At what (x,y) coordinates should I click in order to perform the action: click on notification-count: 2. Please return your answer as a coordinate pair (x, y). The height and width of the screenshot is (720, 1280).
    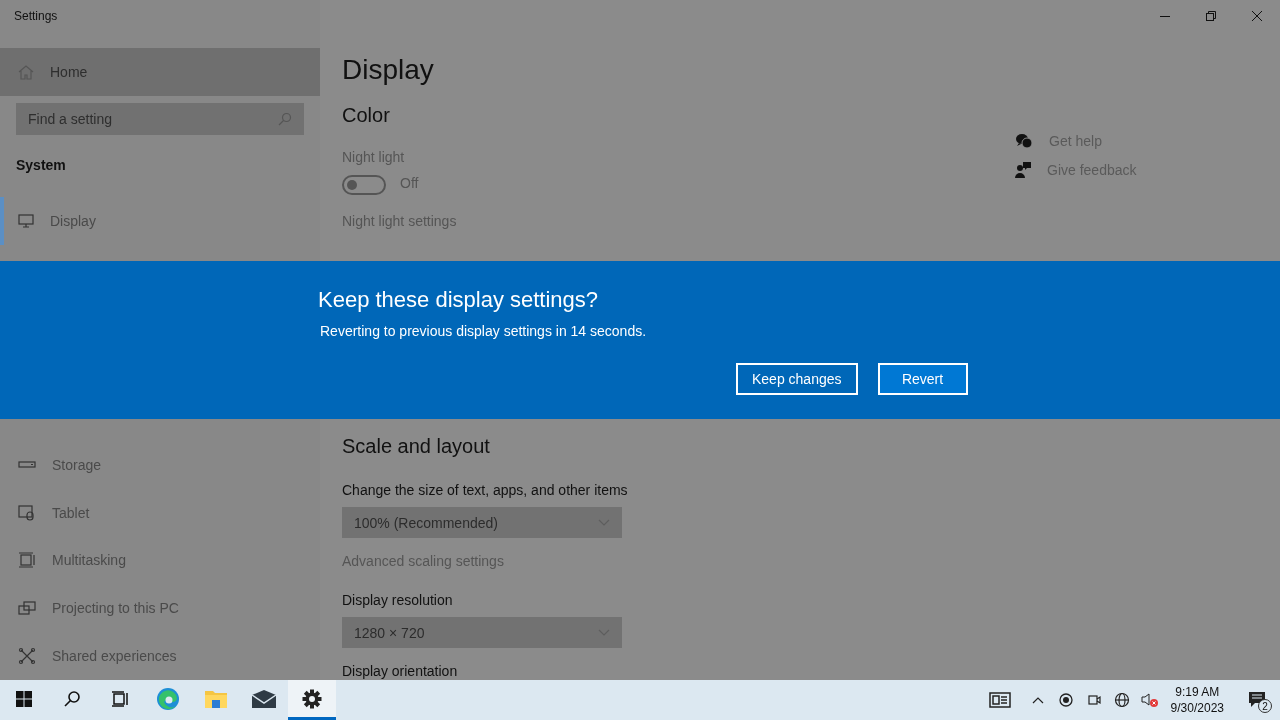
    Looking at the image, I should click on (1265, 706).